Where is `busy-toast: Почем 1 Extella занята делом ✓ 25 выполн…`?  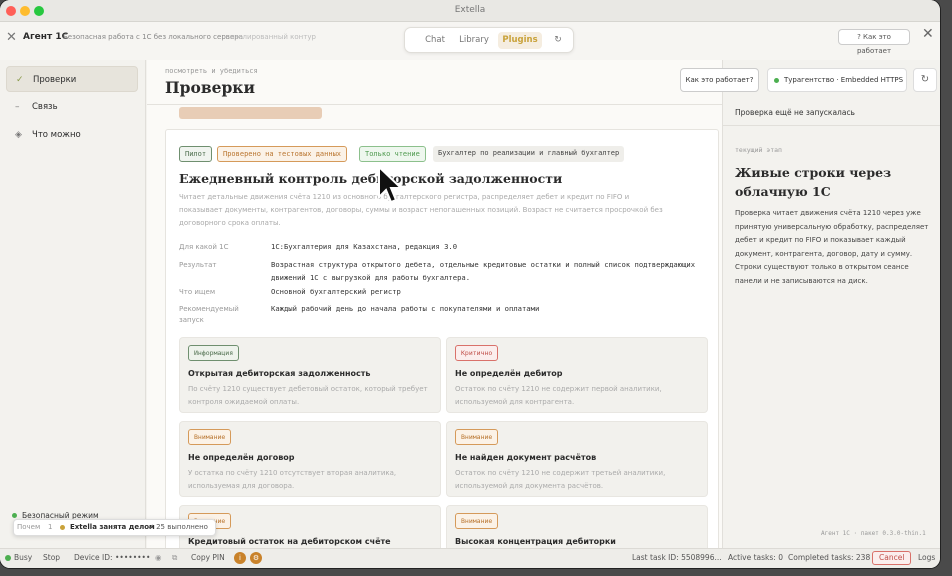 busy-toast: Почем 1 Extella занята делом ✓ 25 выполн… is located at coordinates (114, 527).